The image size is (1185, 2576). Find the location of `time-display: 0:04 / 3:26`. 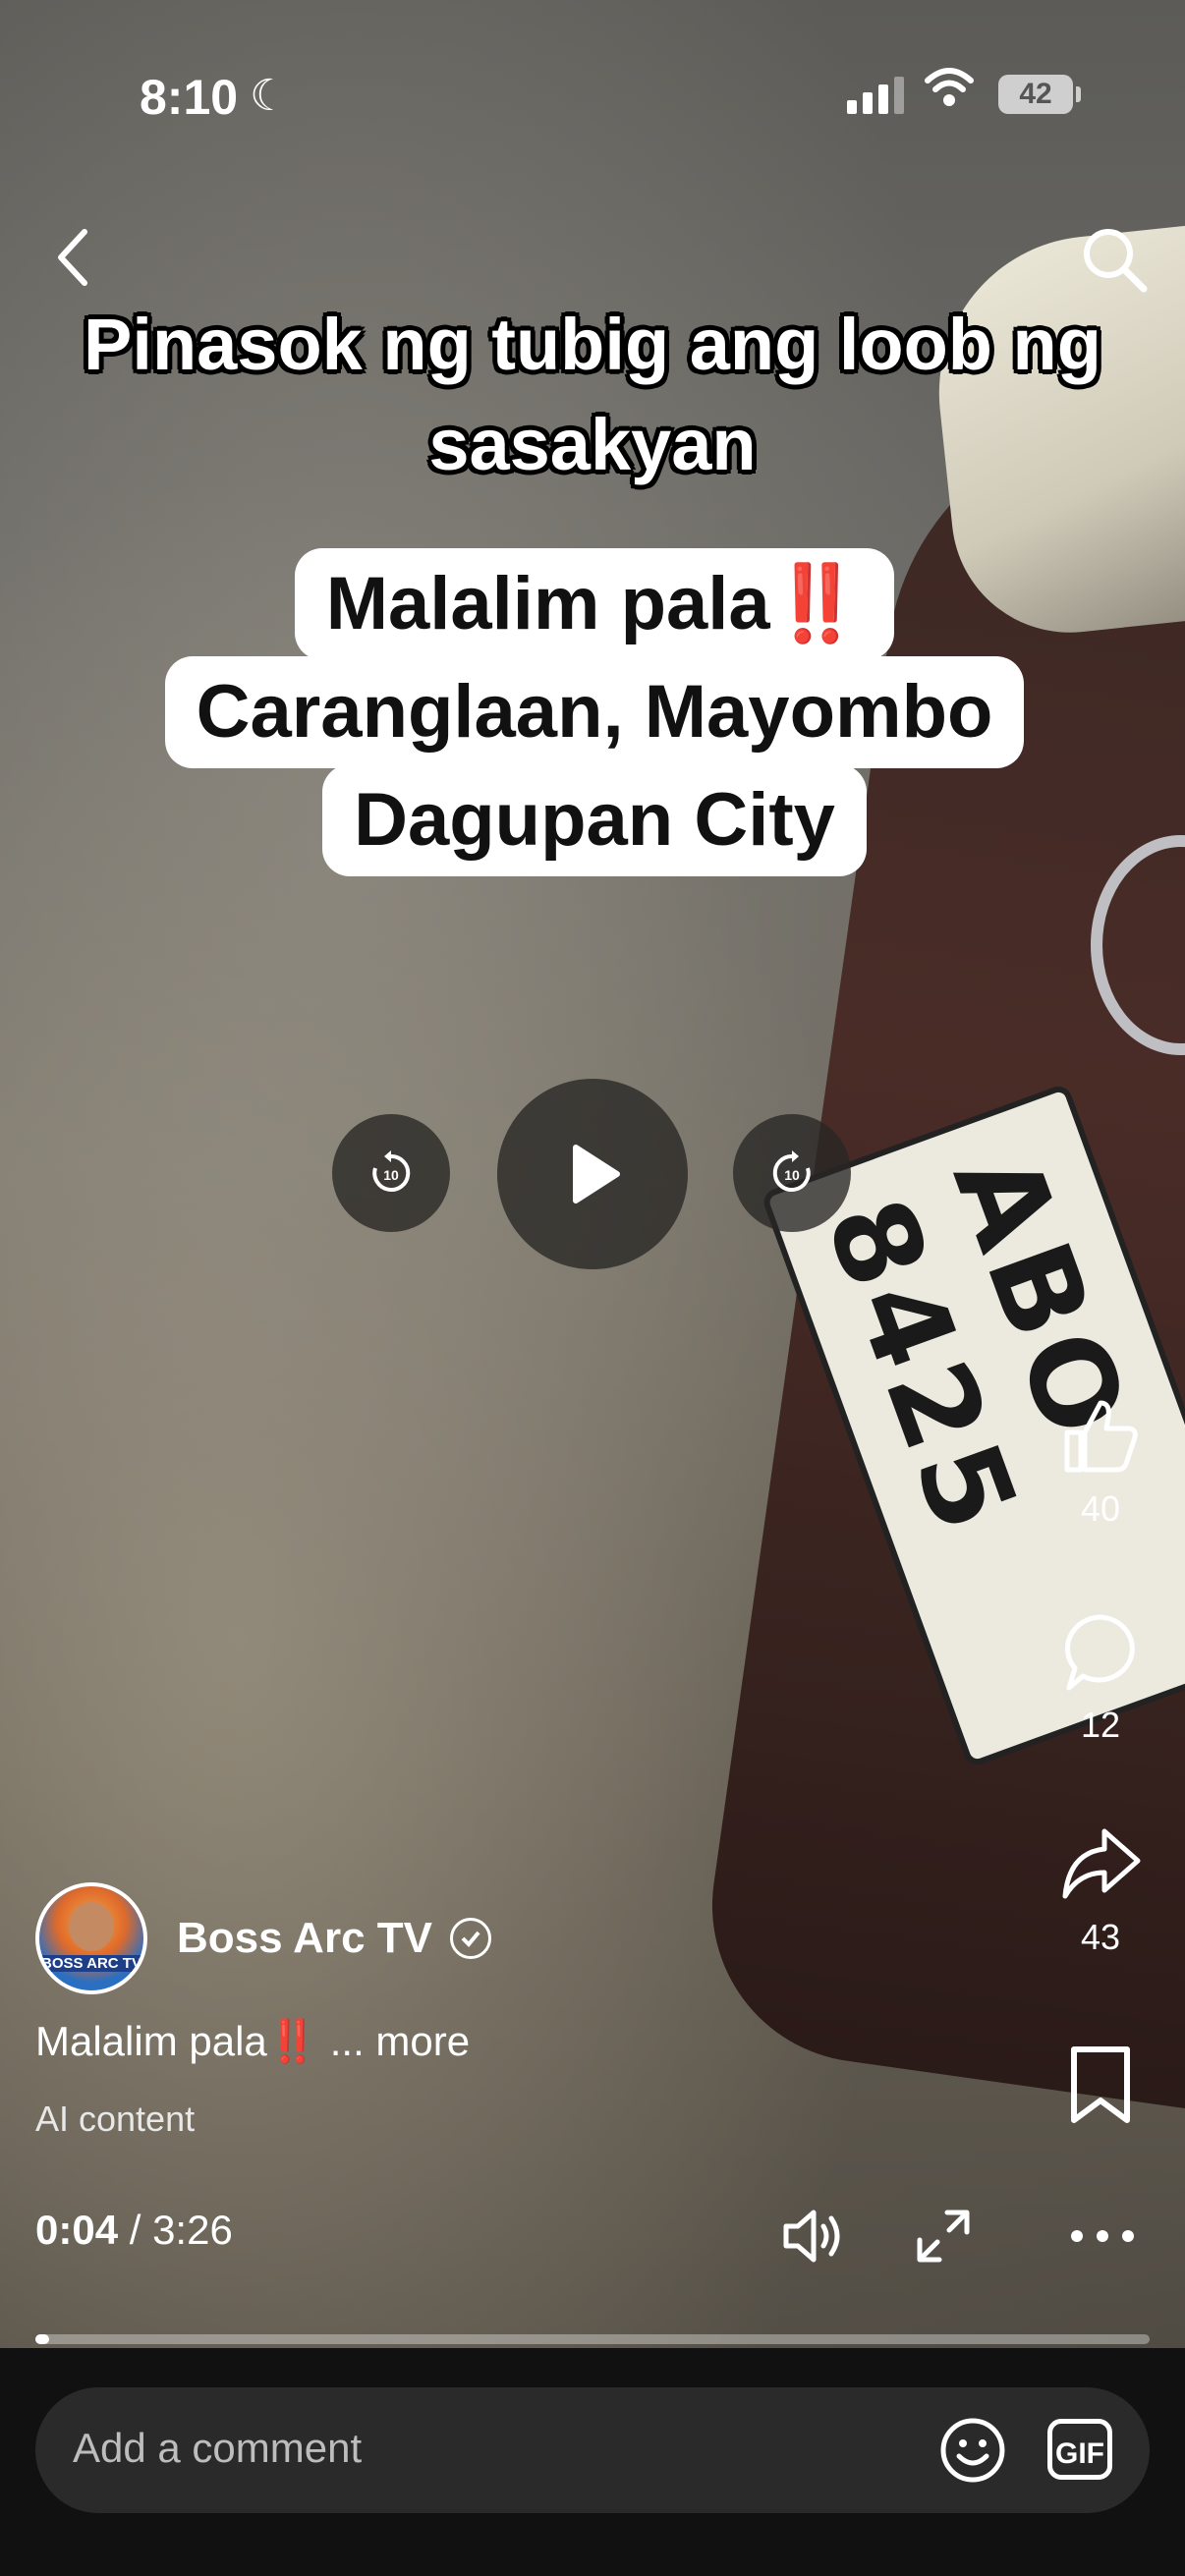

time-display: 0:04 / 3:26 is located at coordinates (134, 2230).